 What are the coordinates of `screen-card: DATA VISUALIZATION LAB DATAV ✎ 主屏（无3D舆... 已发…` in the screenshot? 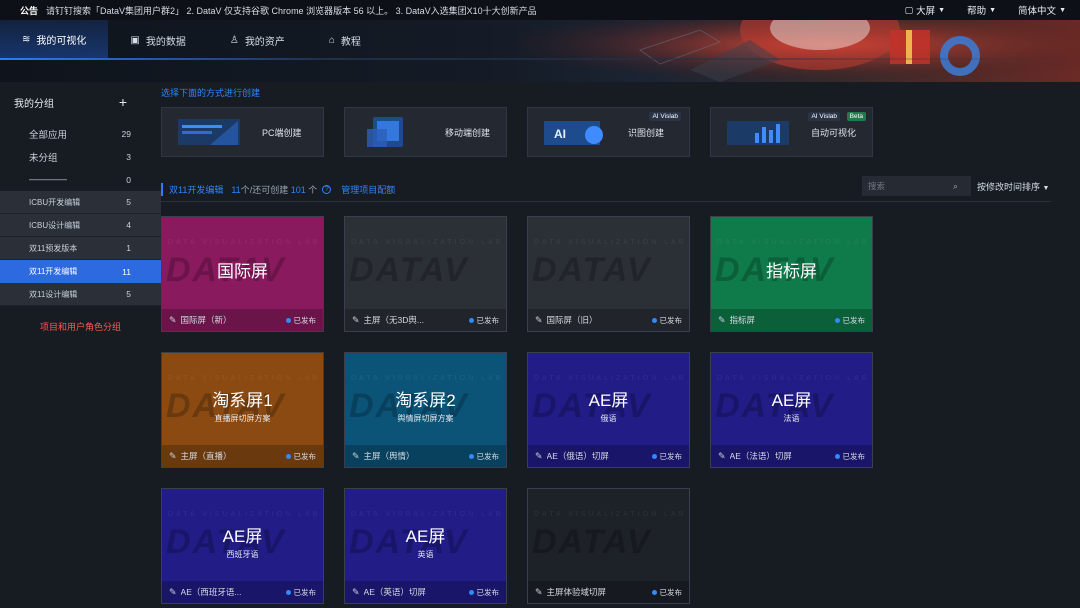 It's located at (425, 274).